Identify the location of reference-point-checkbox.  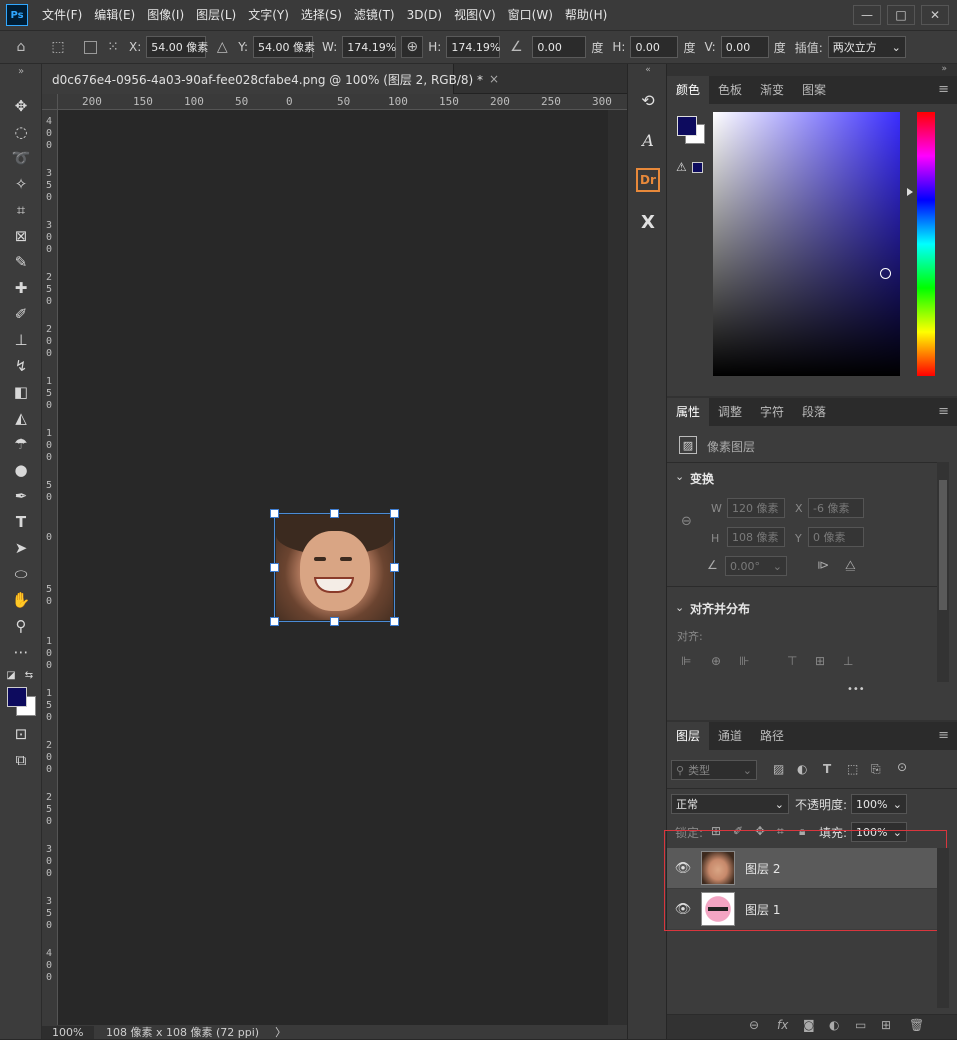
(90, 47).